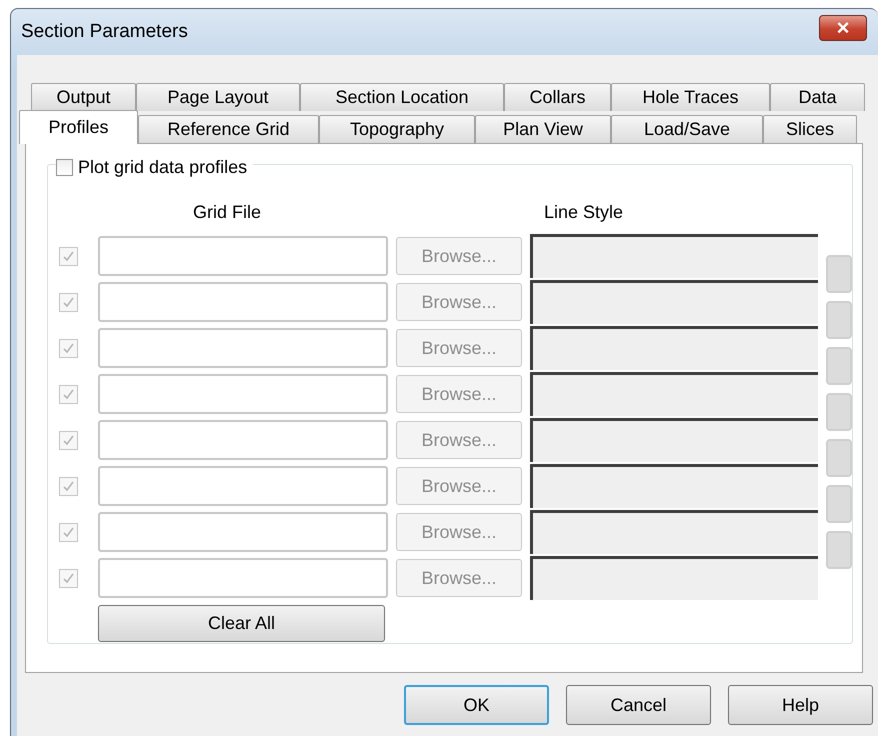  Describe the element at coordinates (163, 167) in the screenshot. I see `checkbox-label: Plot grid data profiles` at that location.